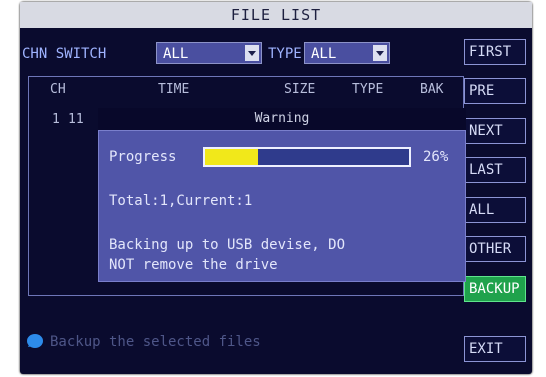  I want to click on type-value: ALL, so click(324, 54).